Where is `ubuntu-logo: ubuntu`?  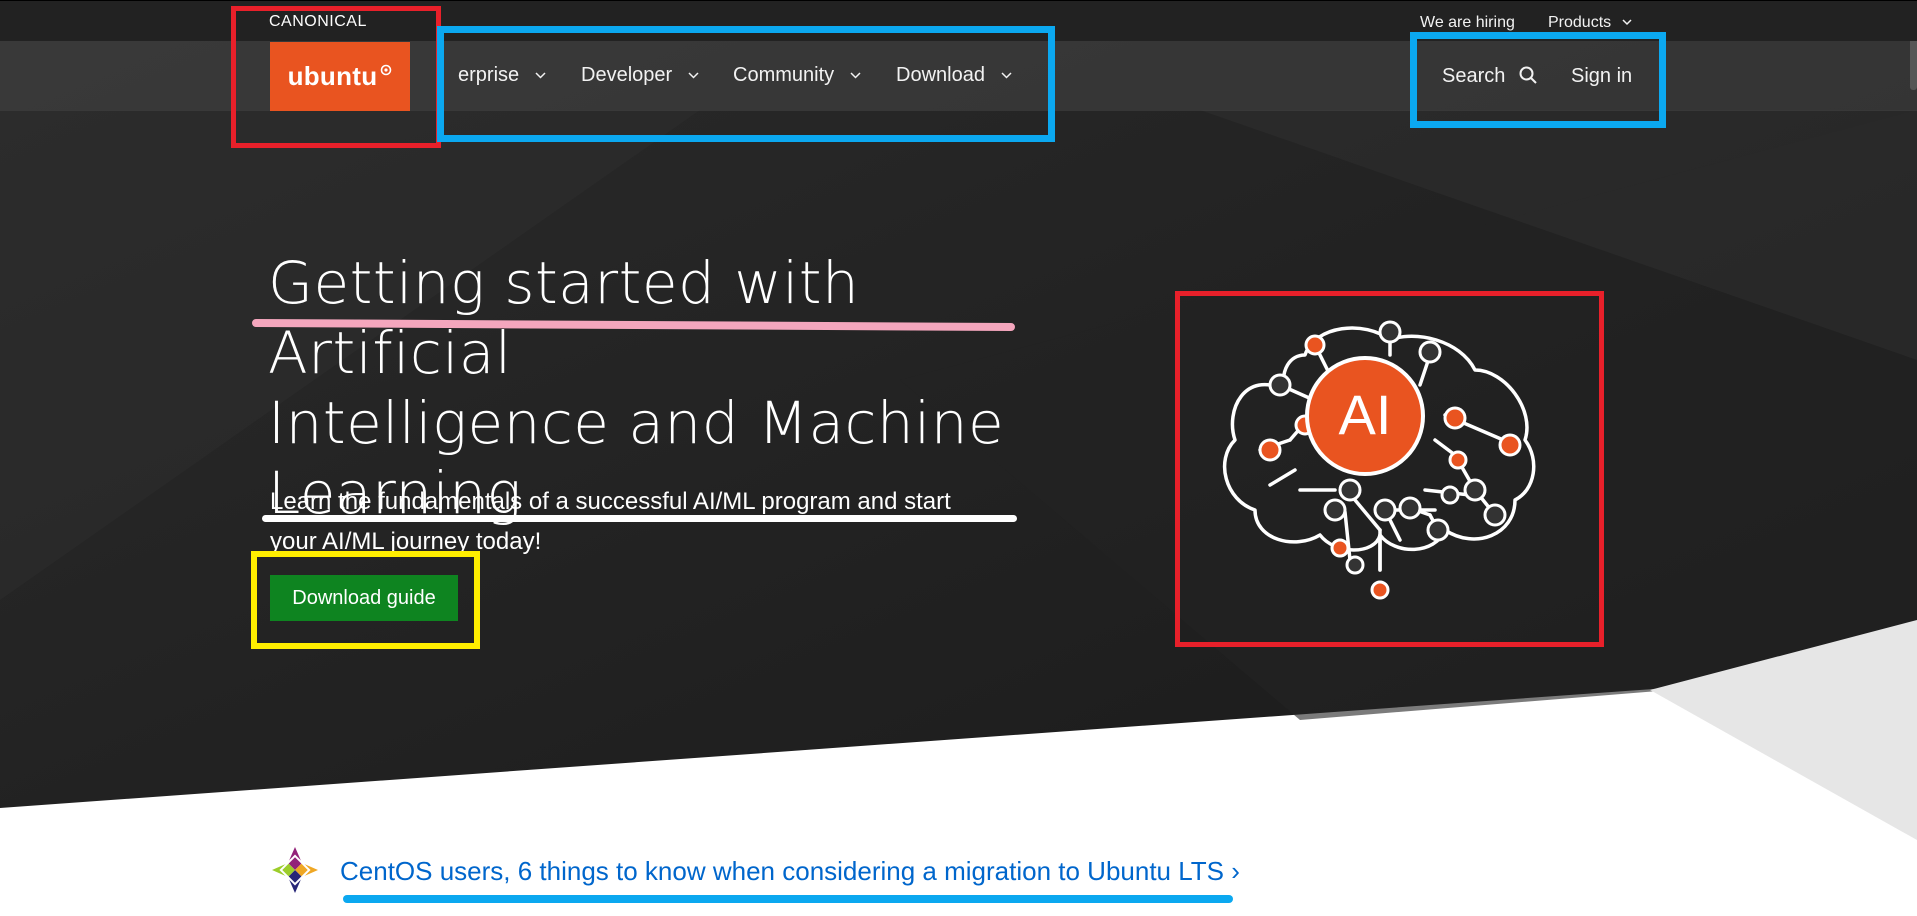
ubuntu-logo: ubuntu is located at coordinates (340, 76).